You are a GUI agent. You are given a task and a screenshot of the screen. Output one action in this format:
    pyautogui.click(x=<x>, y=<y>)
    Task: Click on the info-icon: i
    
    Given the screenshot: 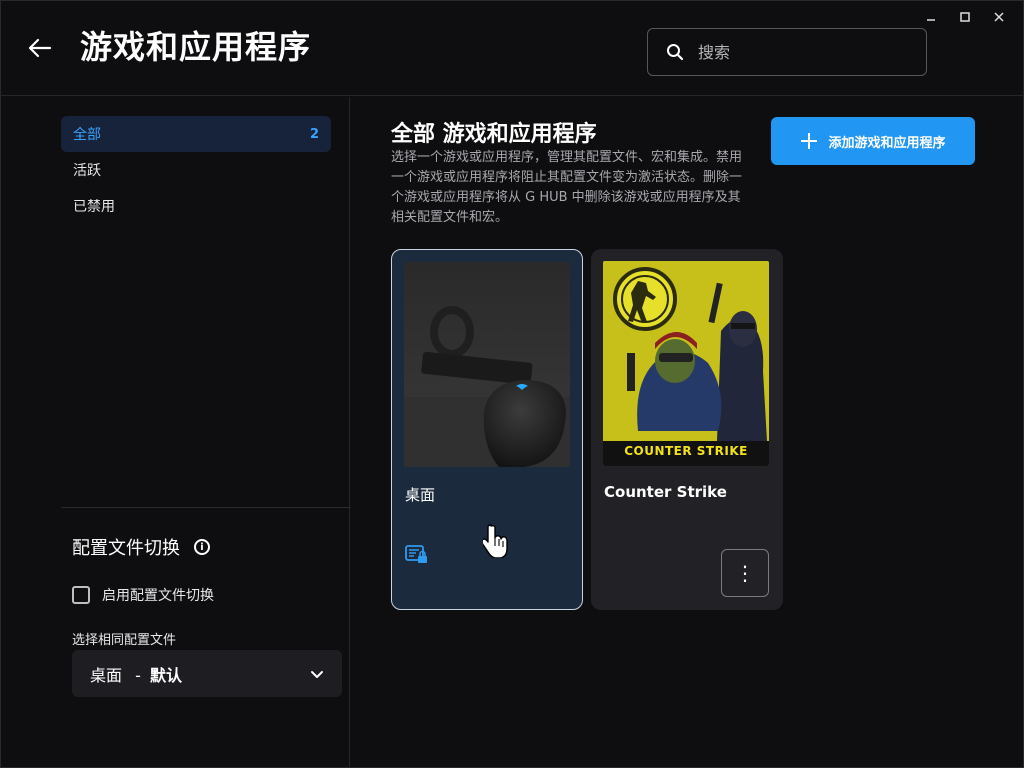 What is the action you would take?
    pyautogui.click(x=202, y=547)
    